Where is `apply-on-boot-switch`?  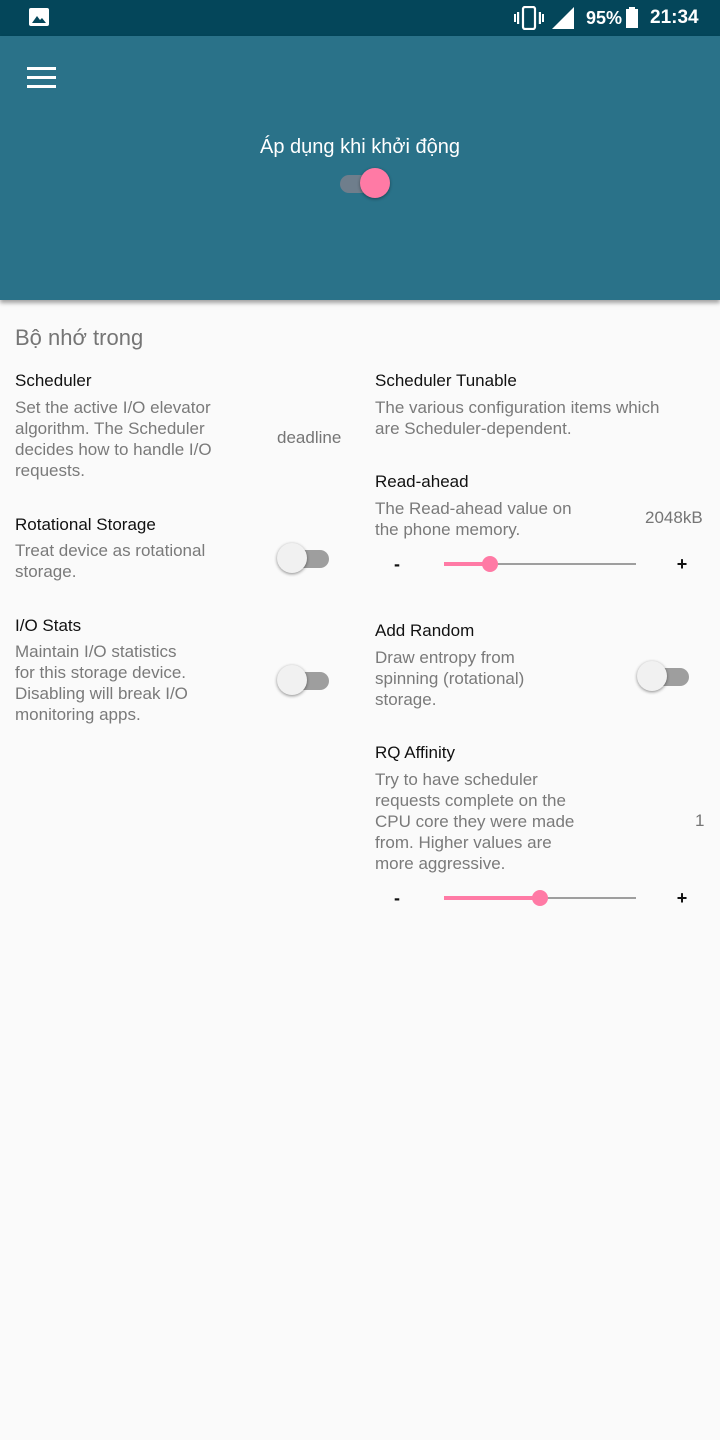 apply-on-boot-switch is located at coordinates (365, 183).